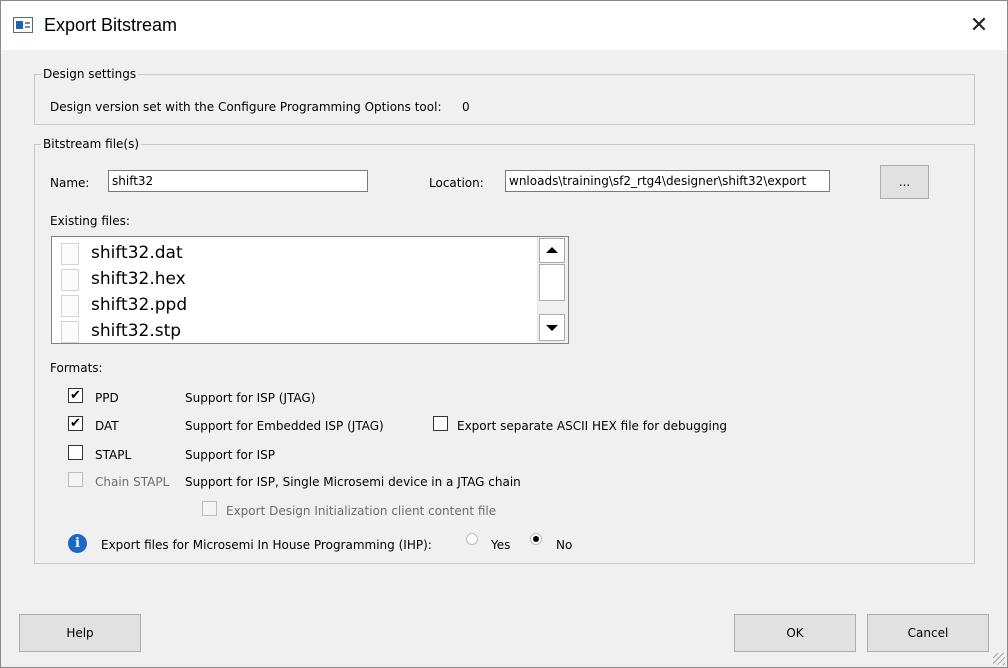 The height and width of the screenshot is (668, 1008). What do you see at coordinates (137, 253) in the screenshot?
I see `file-name: shift32.dat` at bounding box center [137, 253].